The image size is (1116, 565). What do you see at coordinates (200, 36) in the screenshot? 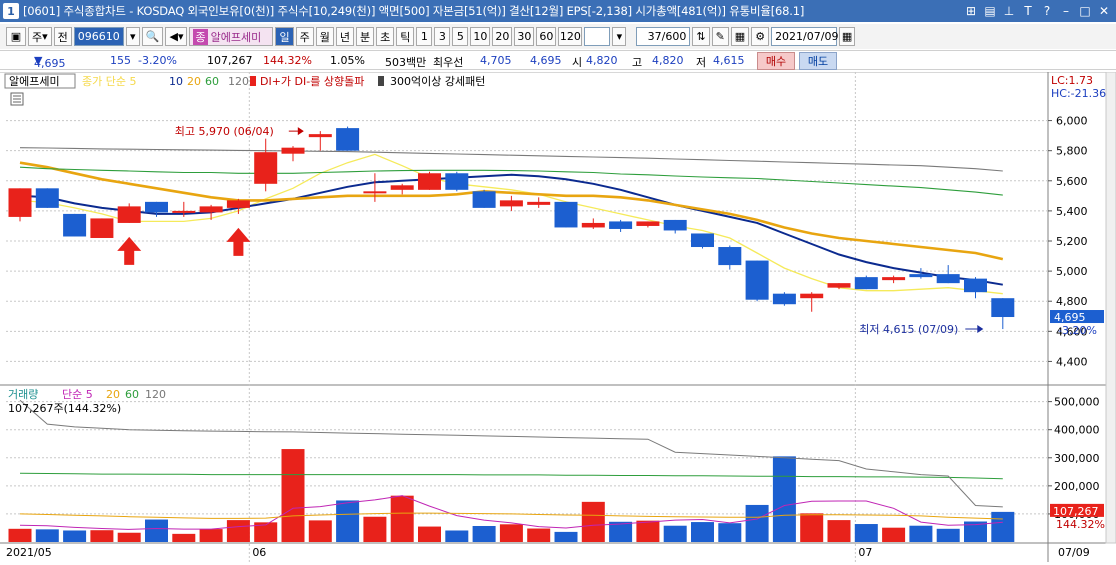
I see `stock-name-marker-icon: 종` at bounding box center [200, 36].